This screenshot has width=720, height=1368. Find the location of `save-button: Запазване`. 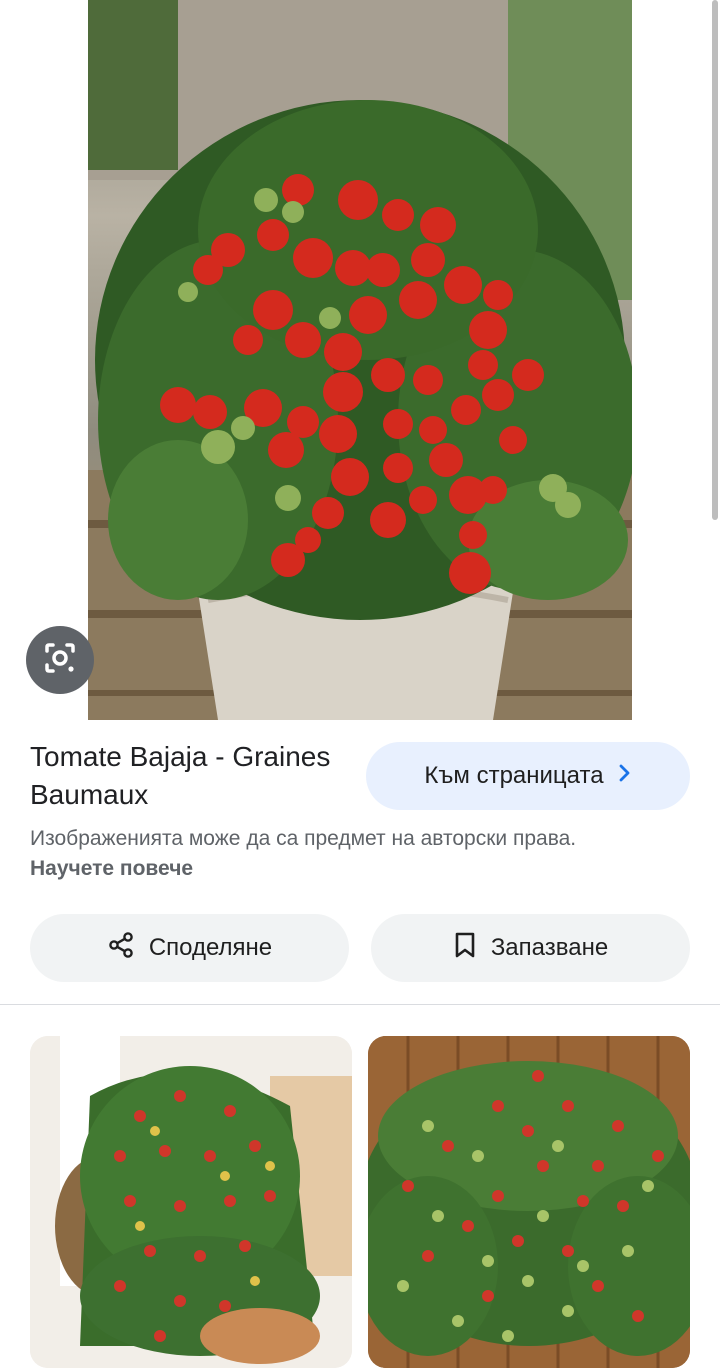

save-button: Запазване is located at coordinates (530, 948).